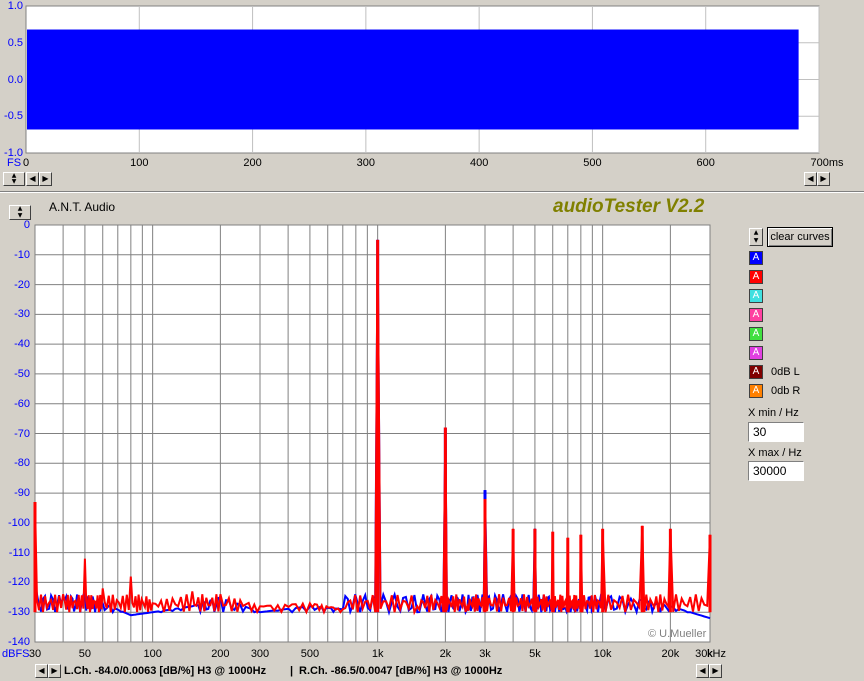  Describe the element at coordinates (18, 612) in the screenshot. I see `spectrum-y-tick-label: -130` at that location.